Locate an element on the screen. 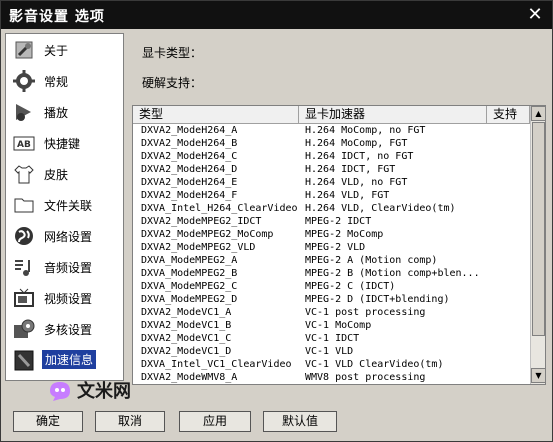  sidebar-item-skin: 皮肤 is located at coordinates (64, 173).